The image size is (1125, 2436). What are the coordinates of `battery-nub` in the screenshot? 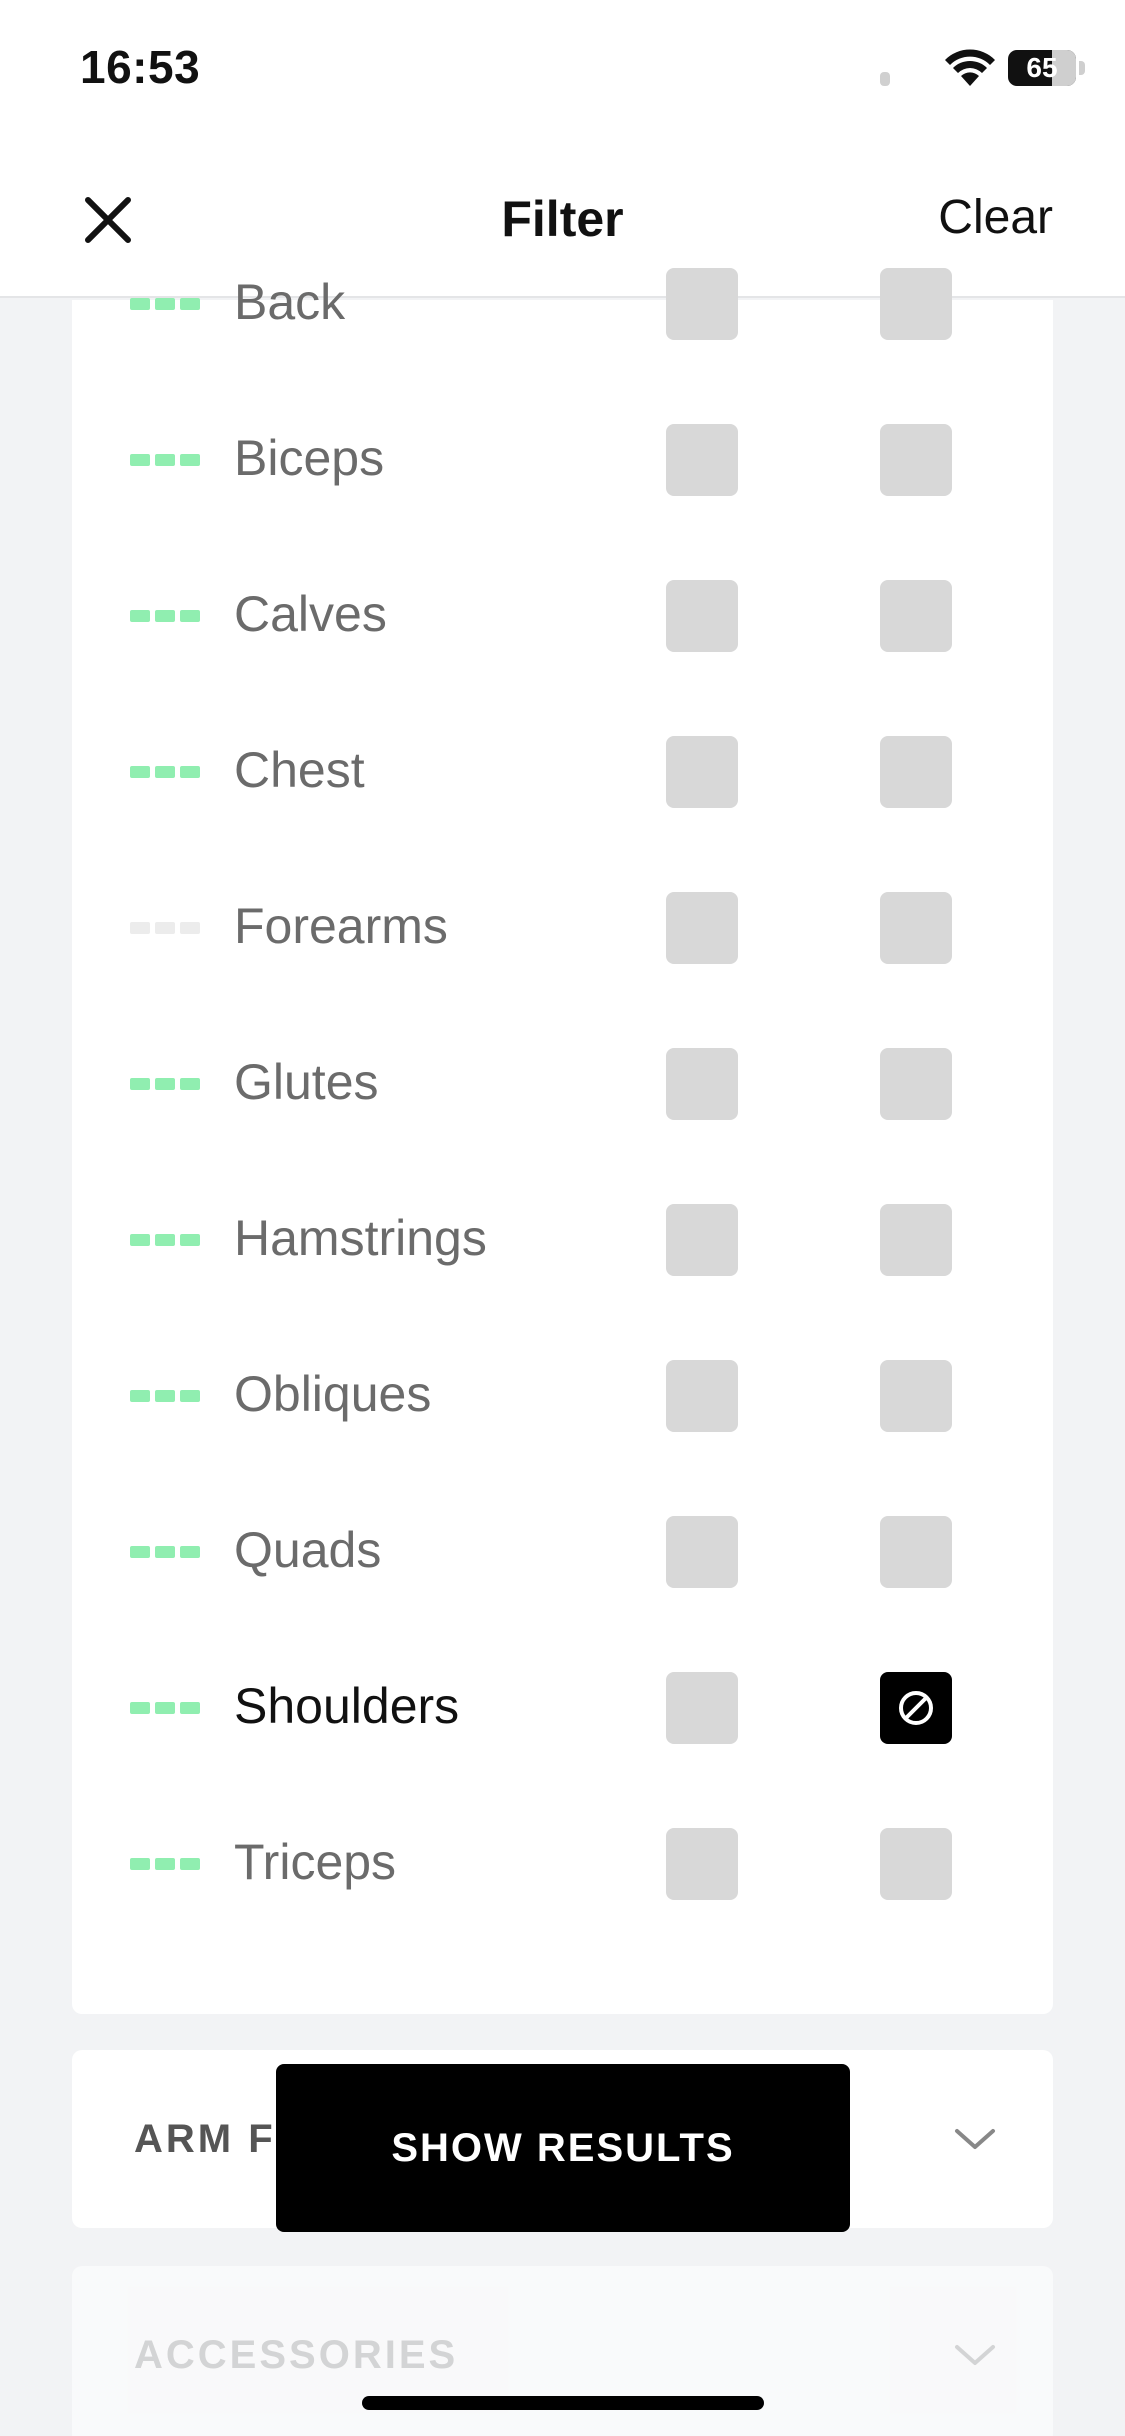 It's located at (1082, 68).